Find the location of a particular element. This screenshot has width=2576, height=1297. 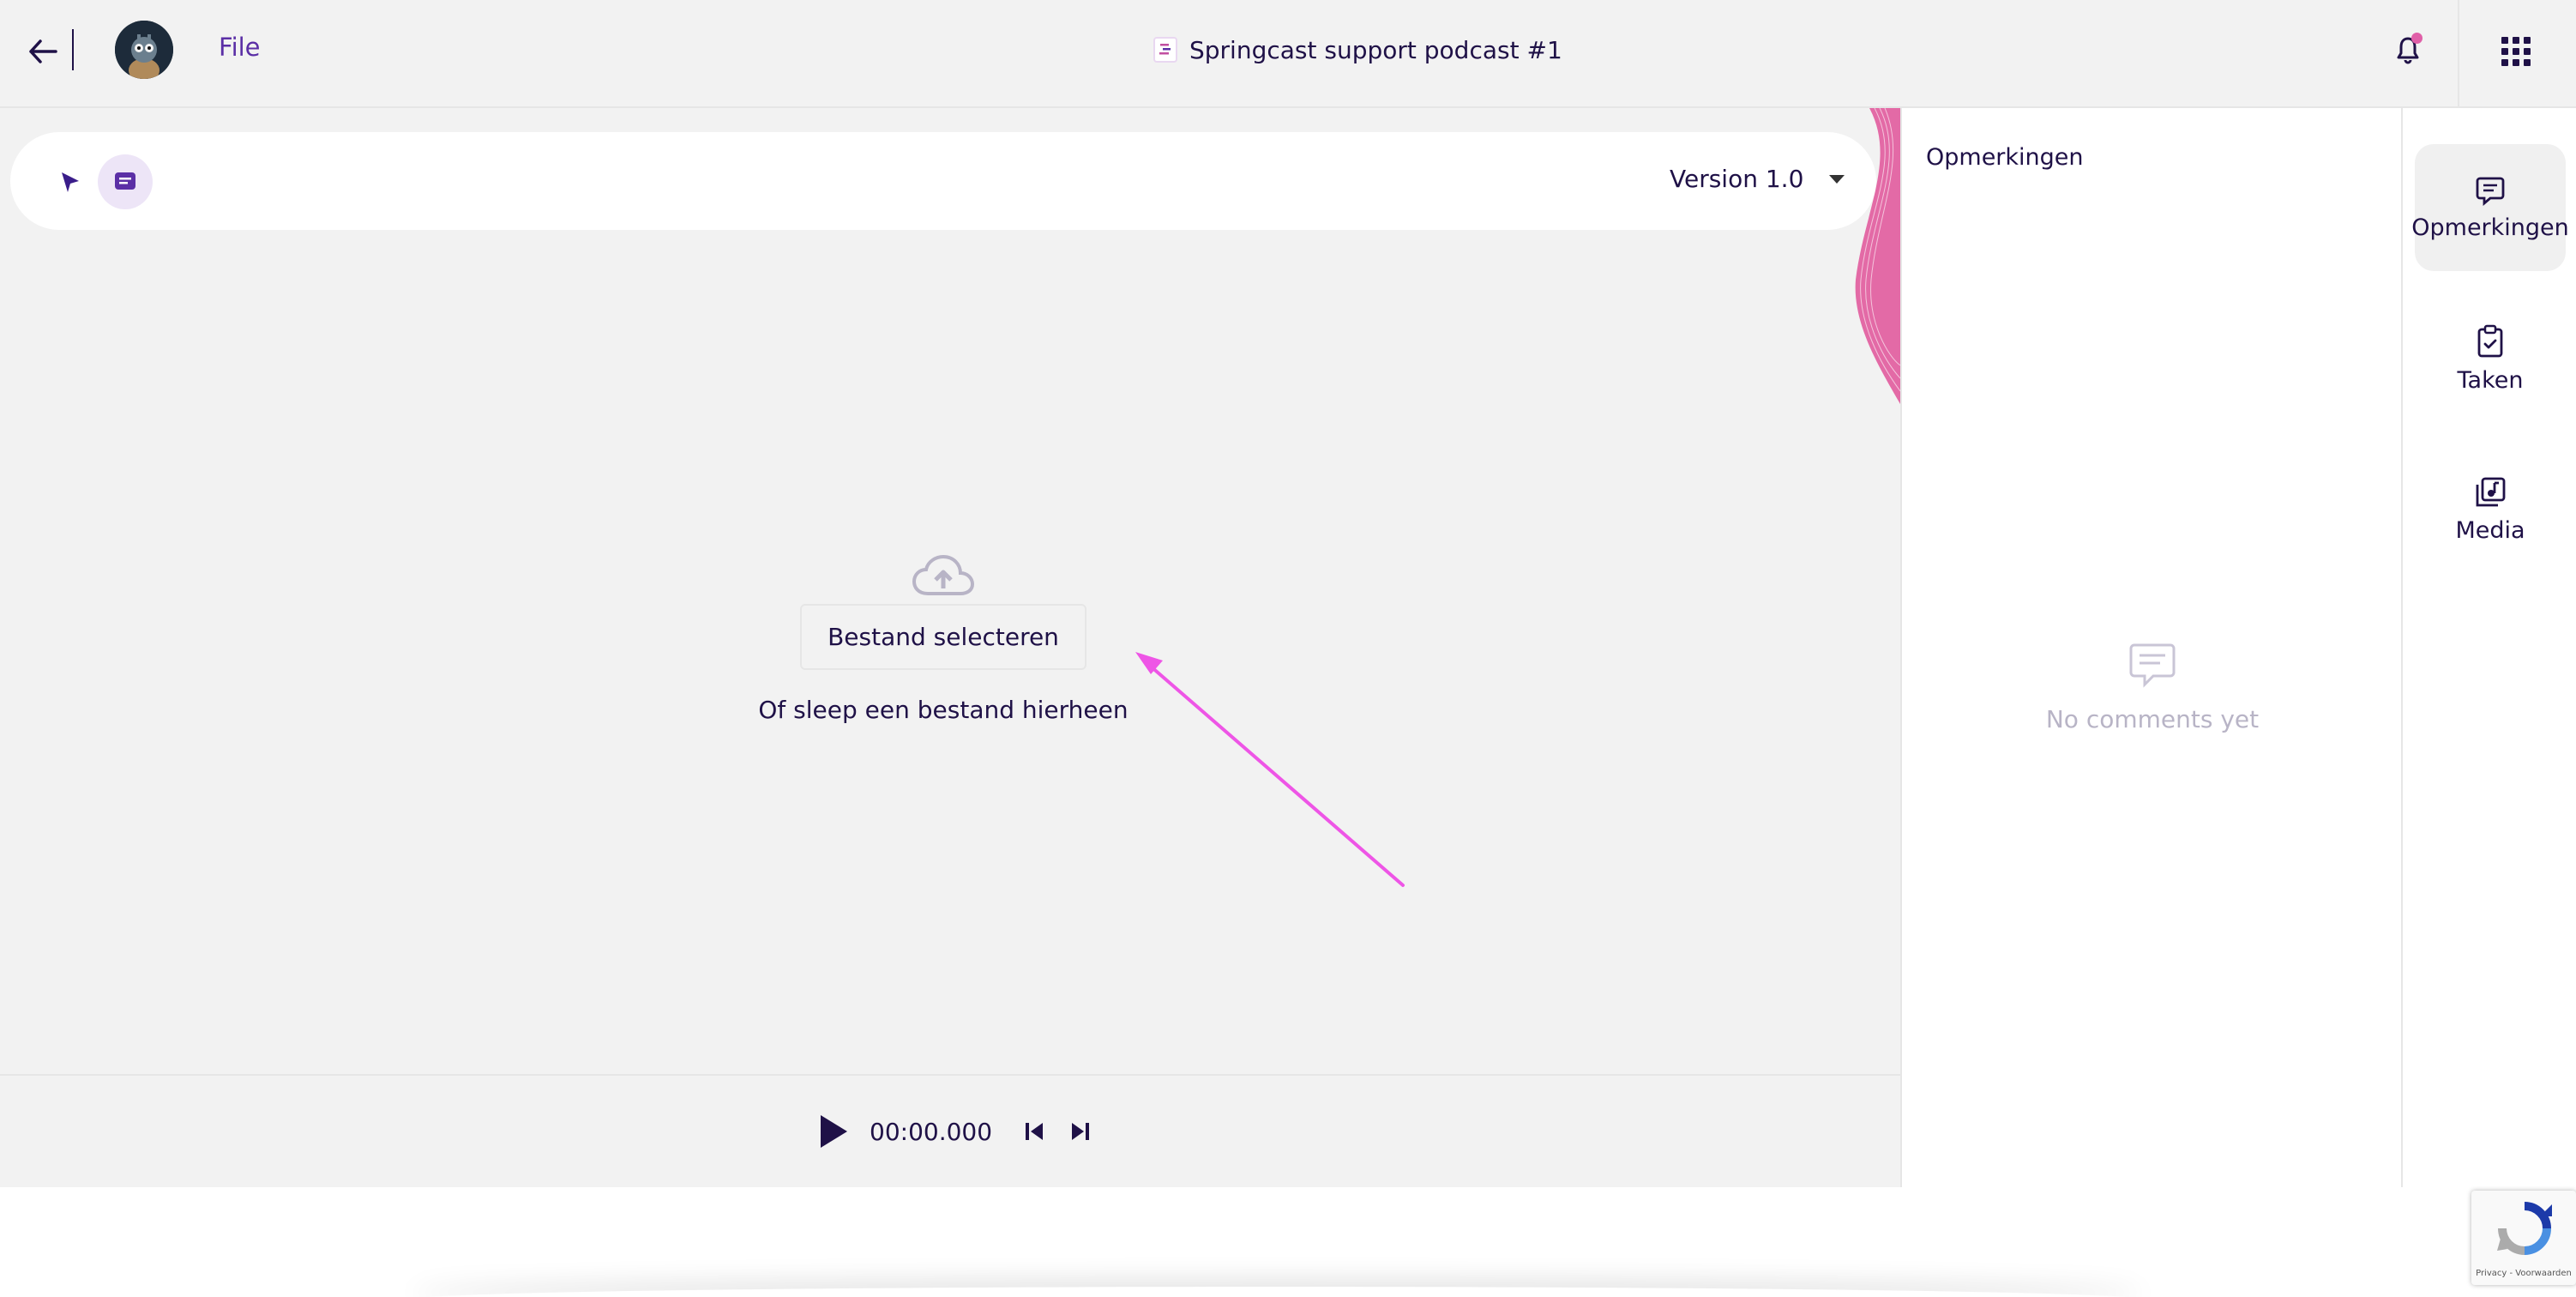

rail-label: Taken is located at coordinates (2490, 380).